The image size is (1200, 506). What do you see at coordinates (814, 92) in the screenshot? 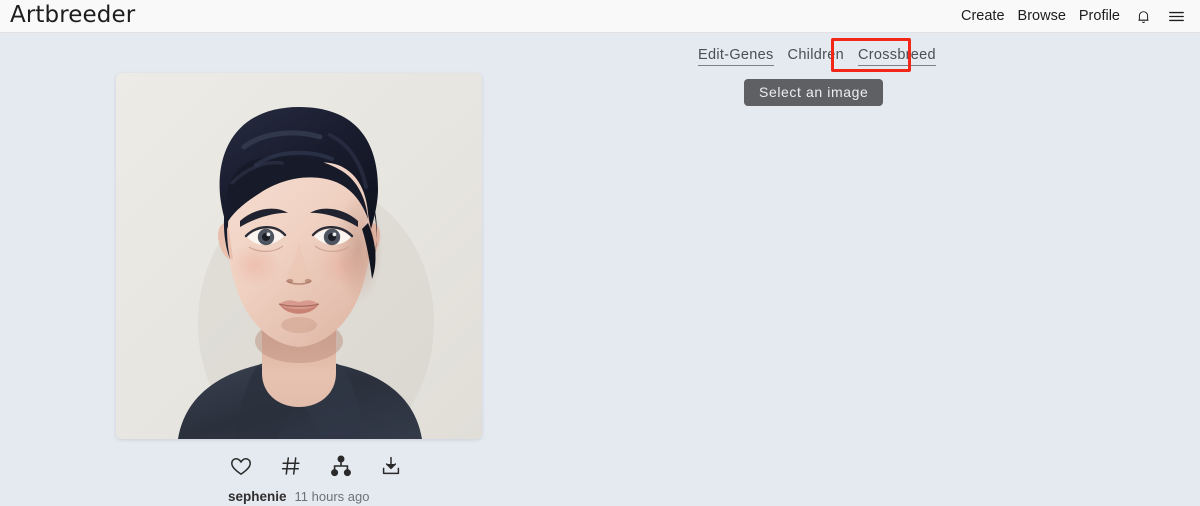
I see `select-an-image-button: Select an image` at bounding box center [814, 92].